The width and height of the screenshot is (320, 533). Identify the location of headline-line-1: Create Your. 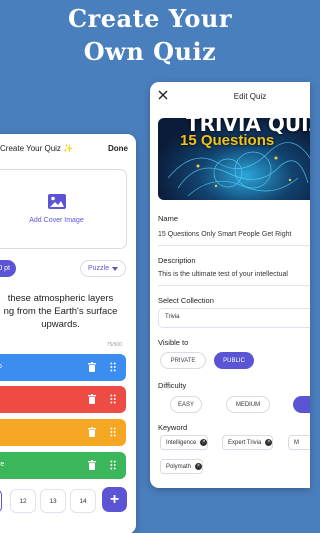
(150, 18).